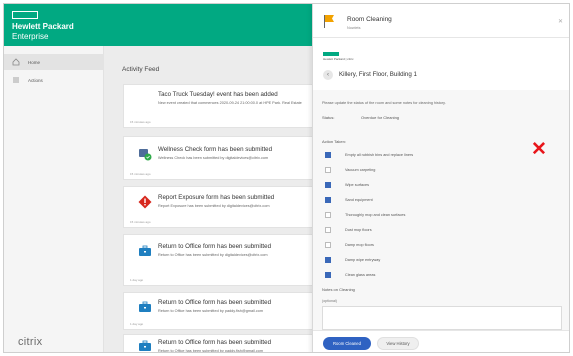  Describe the element at coordinates (215, 149) in the screenshot. I see `card-title: Wellness Check form has been submitted` at that location.